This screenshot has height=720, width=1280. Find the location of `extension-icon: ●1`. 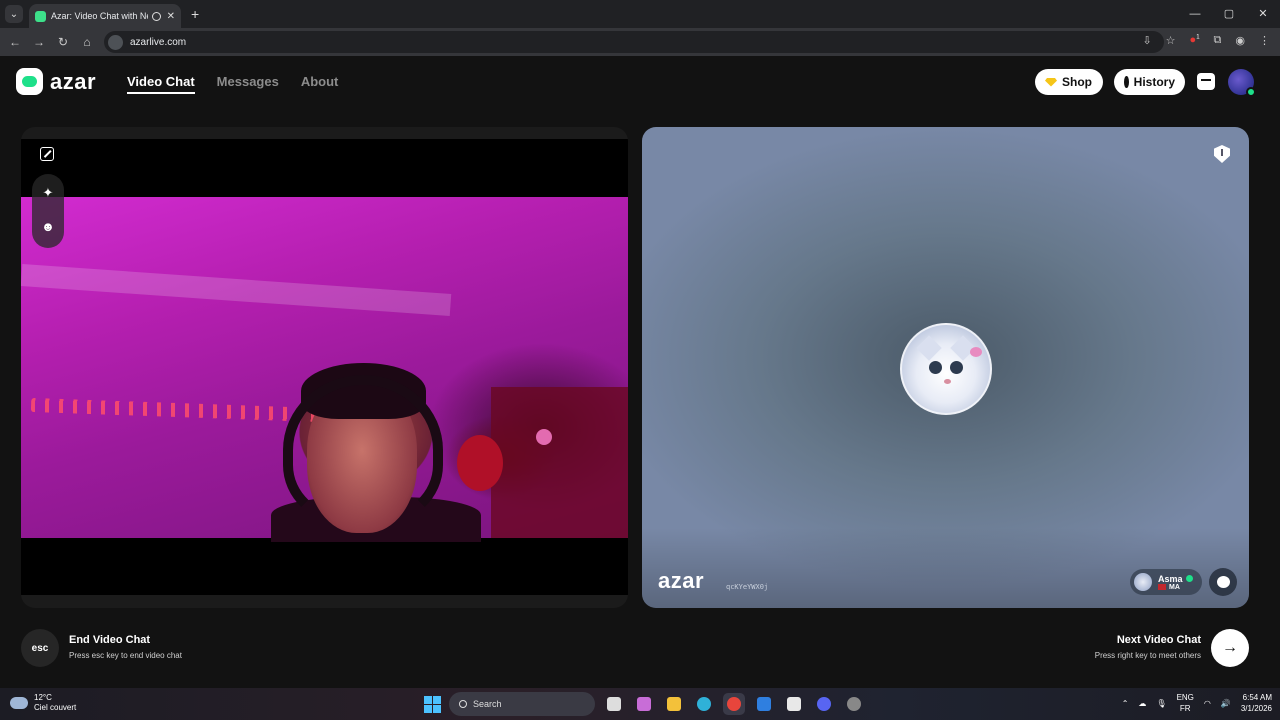

extension-icon: ●1 is located at coordinates (1195, 40).